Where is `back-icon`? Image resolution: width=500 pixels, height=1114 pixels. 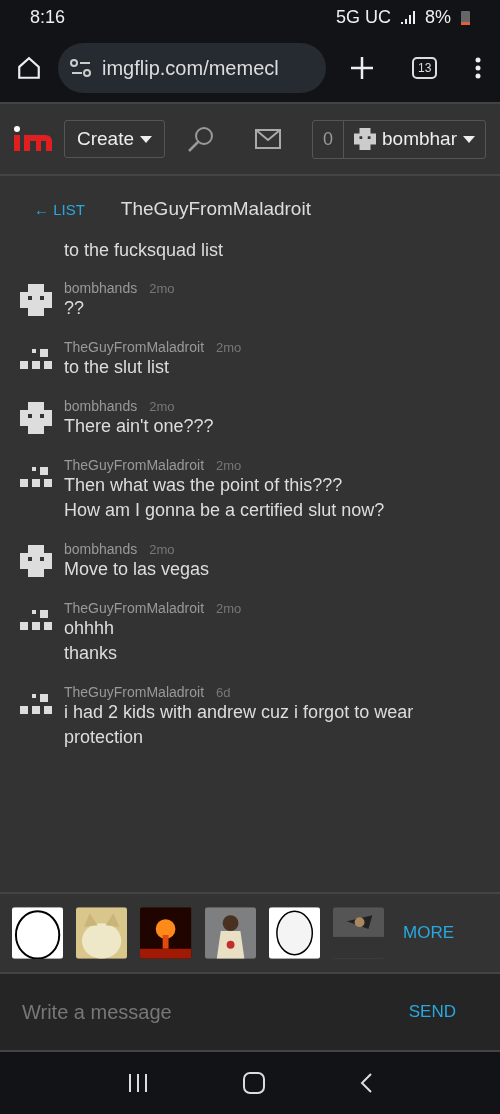 back-icon is located at coordinates (366, 1083).